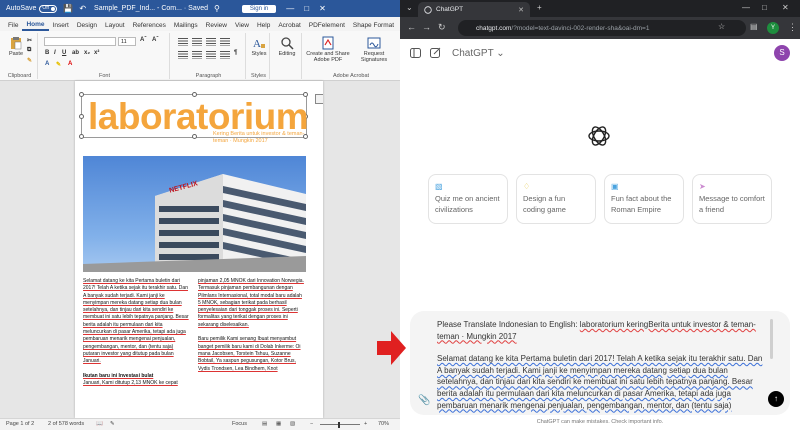  Describe the element at coordinates (211, 42) in the screenshot. I see `multilevel-list-icon` at that location.